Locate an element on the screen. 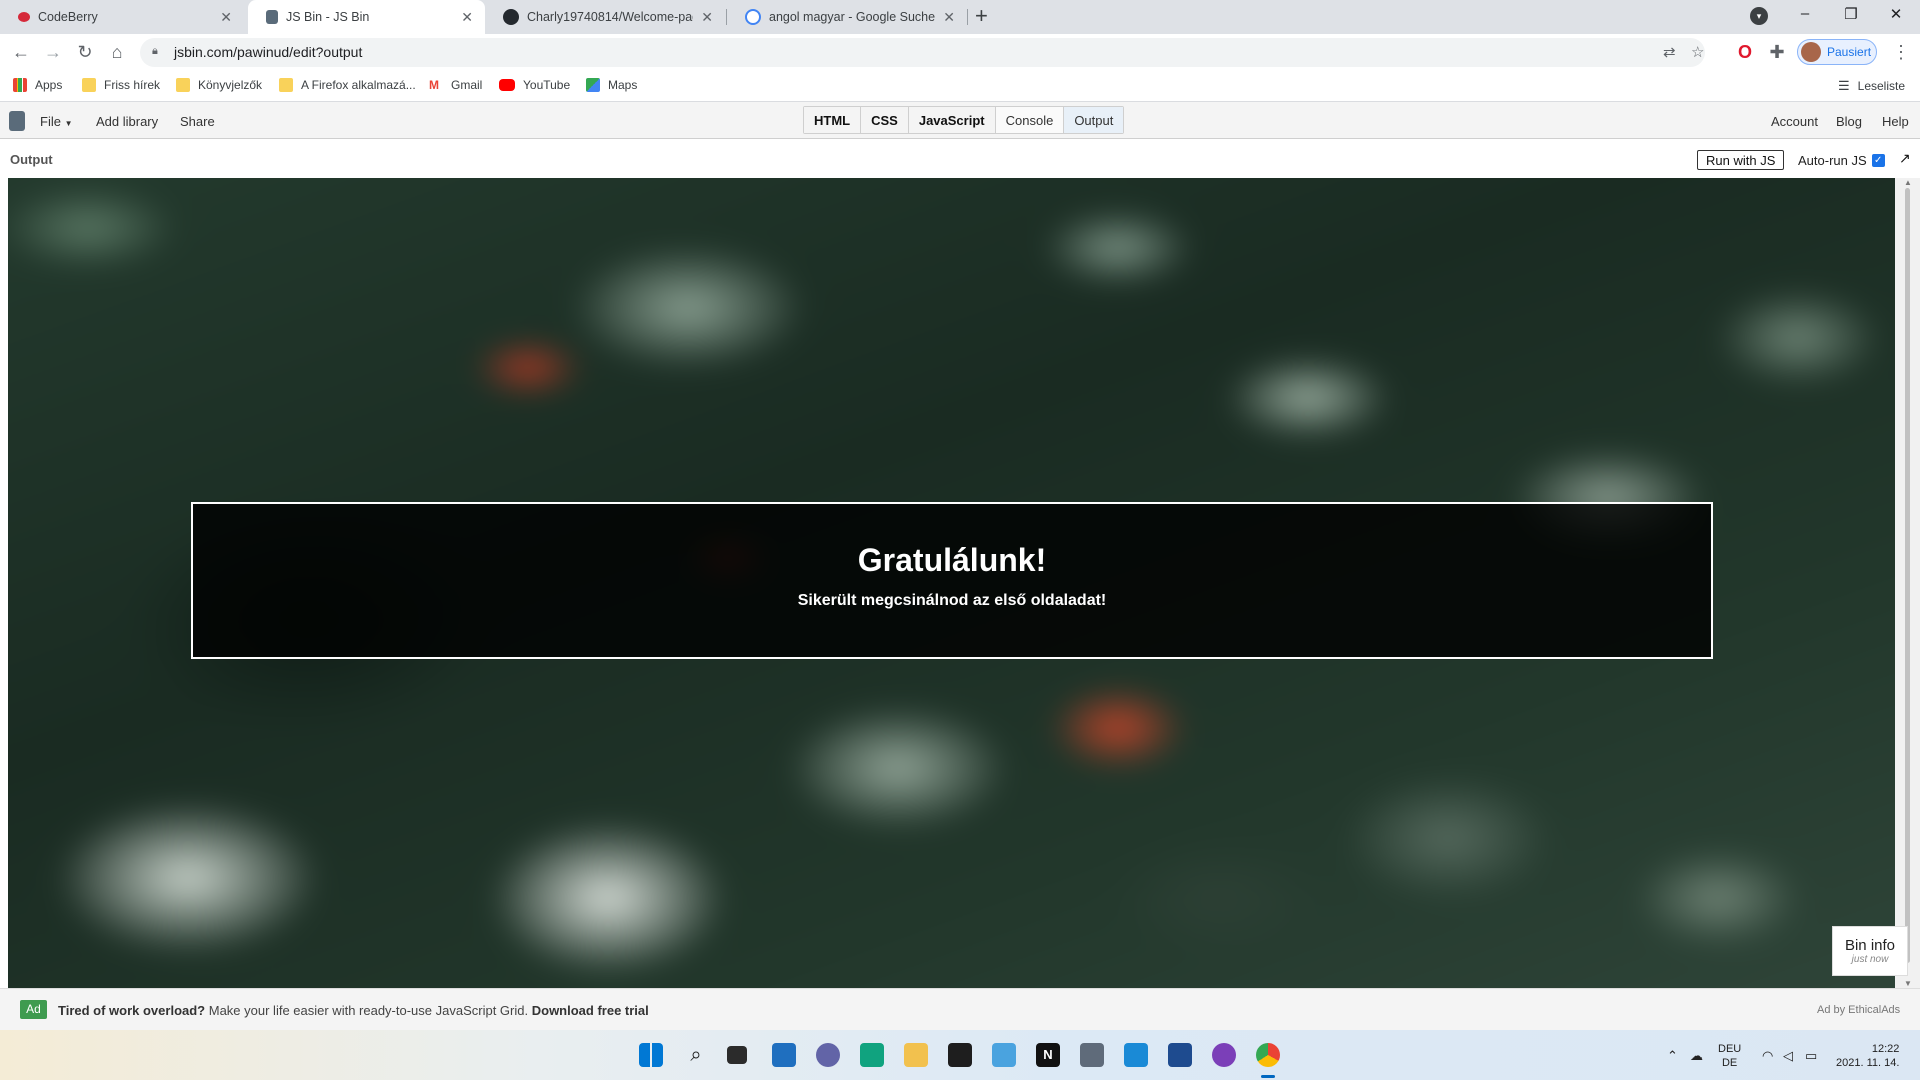  address-bar: 🔒︎ jsbin.com/pawinud/edit?output ⇄ ☆ is located at coordinates (922, 52).